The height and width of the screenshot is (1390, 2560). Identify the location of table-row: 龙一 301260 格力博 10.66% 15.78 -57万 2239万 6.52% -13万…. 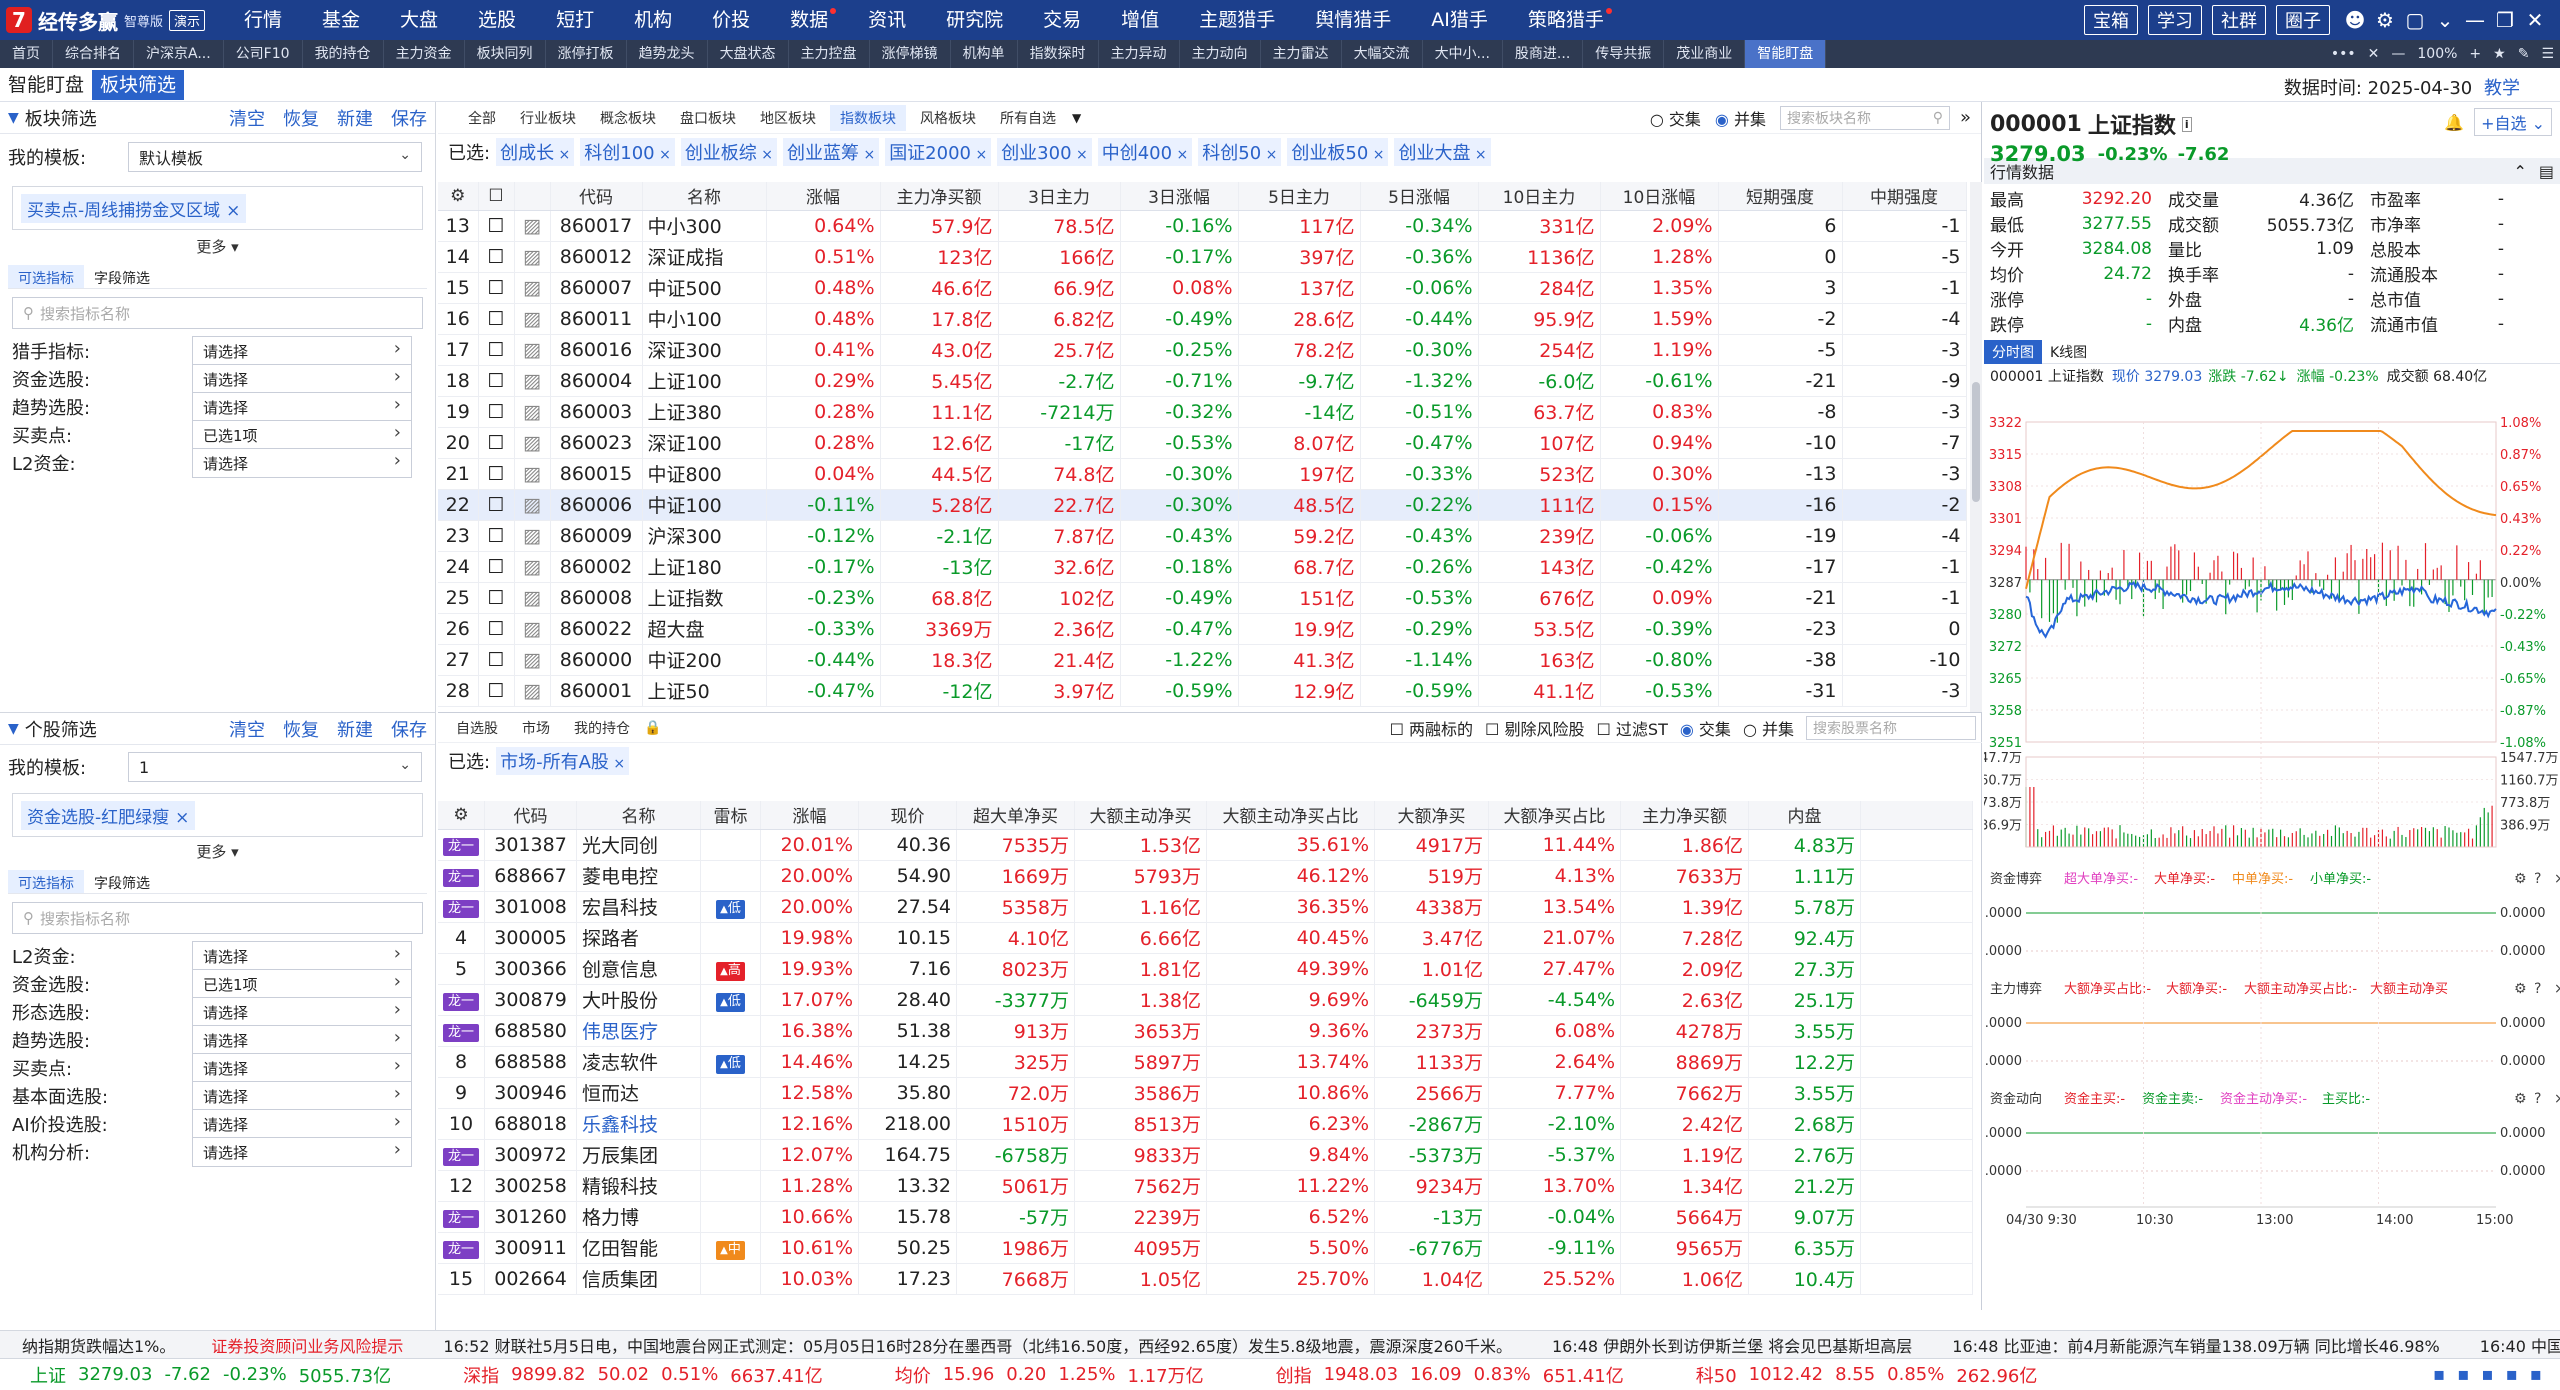
(1206, 1217).